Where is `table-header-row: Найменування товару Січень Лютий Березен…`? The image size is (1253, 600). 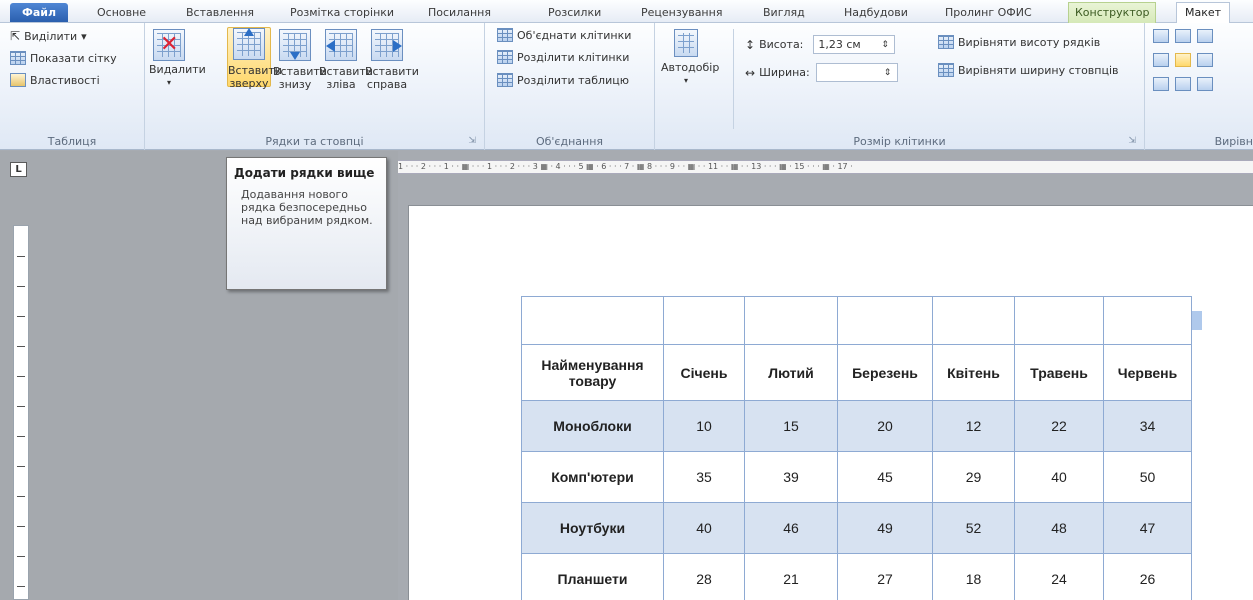
table-header-row: Найменування товару Січень Лютий Березен… is located at coordinates (856, 372).